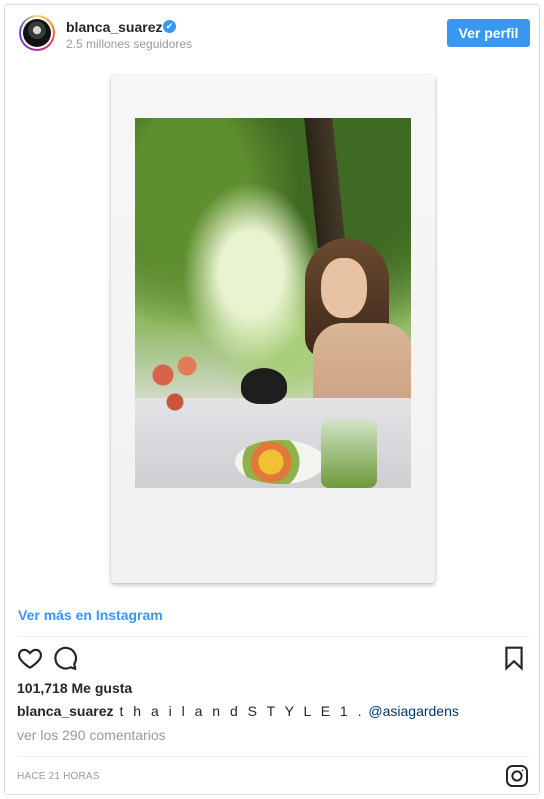  Describe the element at coordinates (517, 776) in the screenshot. I see `instagram-logo-icon` at that location.